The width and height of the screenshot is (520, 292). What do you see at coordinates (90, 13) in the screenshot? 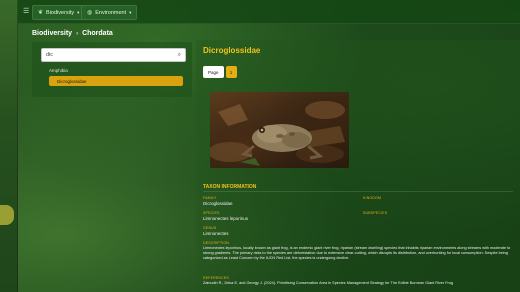
I see `globe-icon: ◍` at bounding box center [90, 13].